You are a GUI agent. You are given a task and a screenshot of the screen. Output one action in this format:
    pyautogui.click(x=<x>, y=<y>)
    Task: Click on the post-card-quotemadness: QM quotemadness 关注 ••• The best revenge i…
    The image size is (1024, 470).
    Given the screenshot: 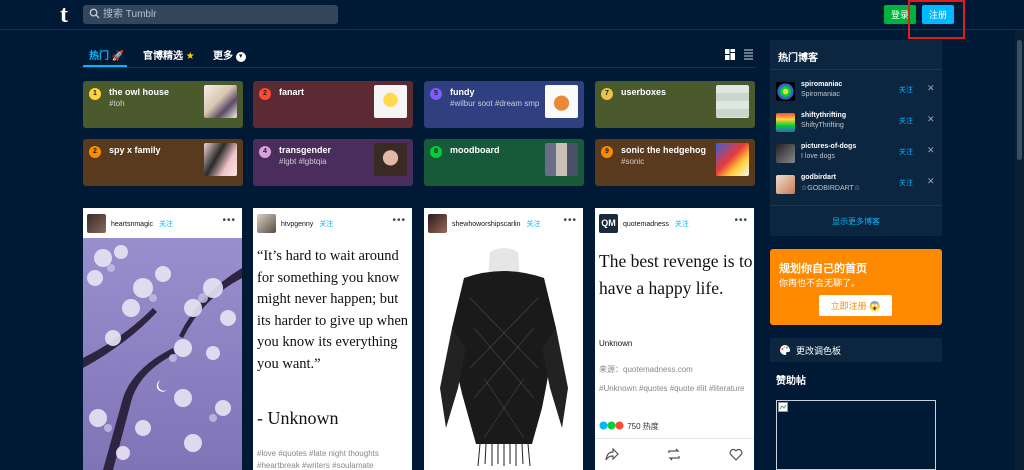 What is the action you would take?
    pyautogui.click(x=674, y=339)
    